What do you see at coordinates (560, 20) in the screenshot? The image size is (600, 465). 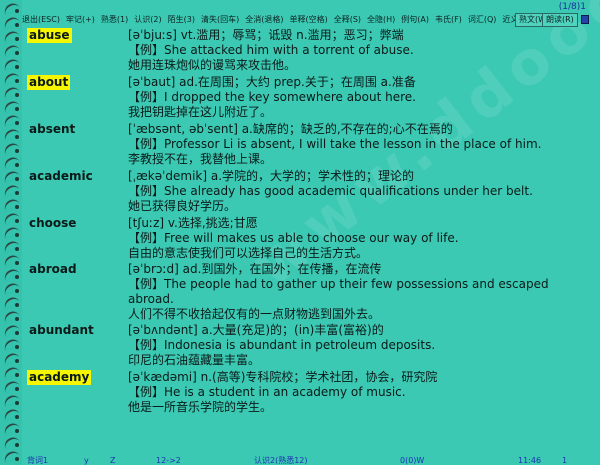 I see `menu-button: 朗读(R)` at bounding box center [560, 20].